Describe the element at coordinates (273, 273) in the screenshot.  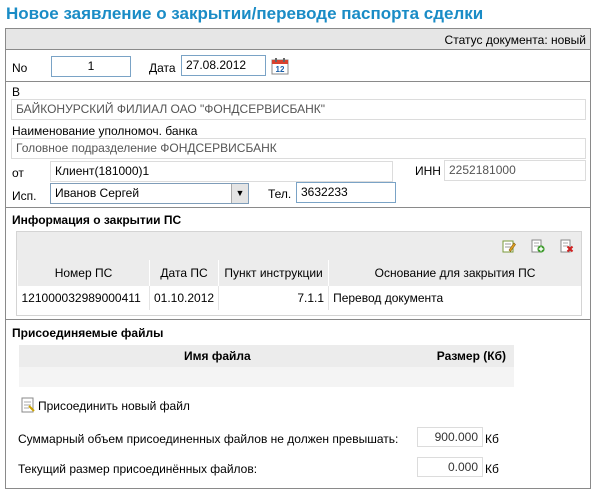
I see `column-header: Пункт инструкции` at that location.